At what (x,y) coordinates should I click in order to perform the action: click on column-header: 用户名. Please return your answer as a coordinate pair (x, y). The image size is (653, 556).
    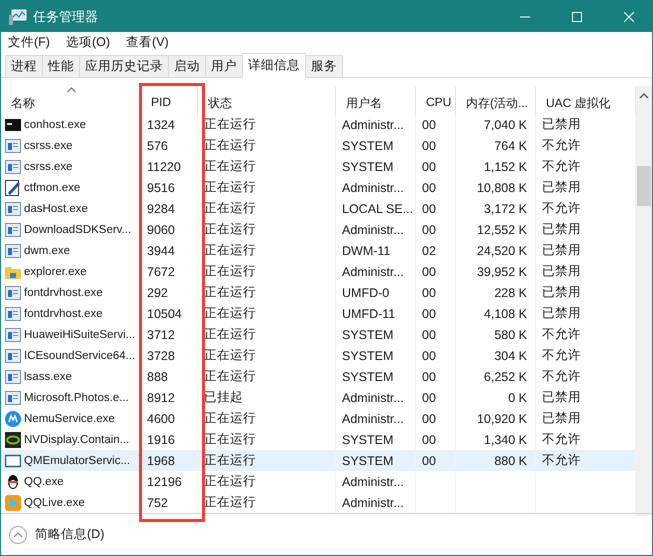
    Looking at the image, I should click on (376, 100).